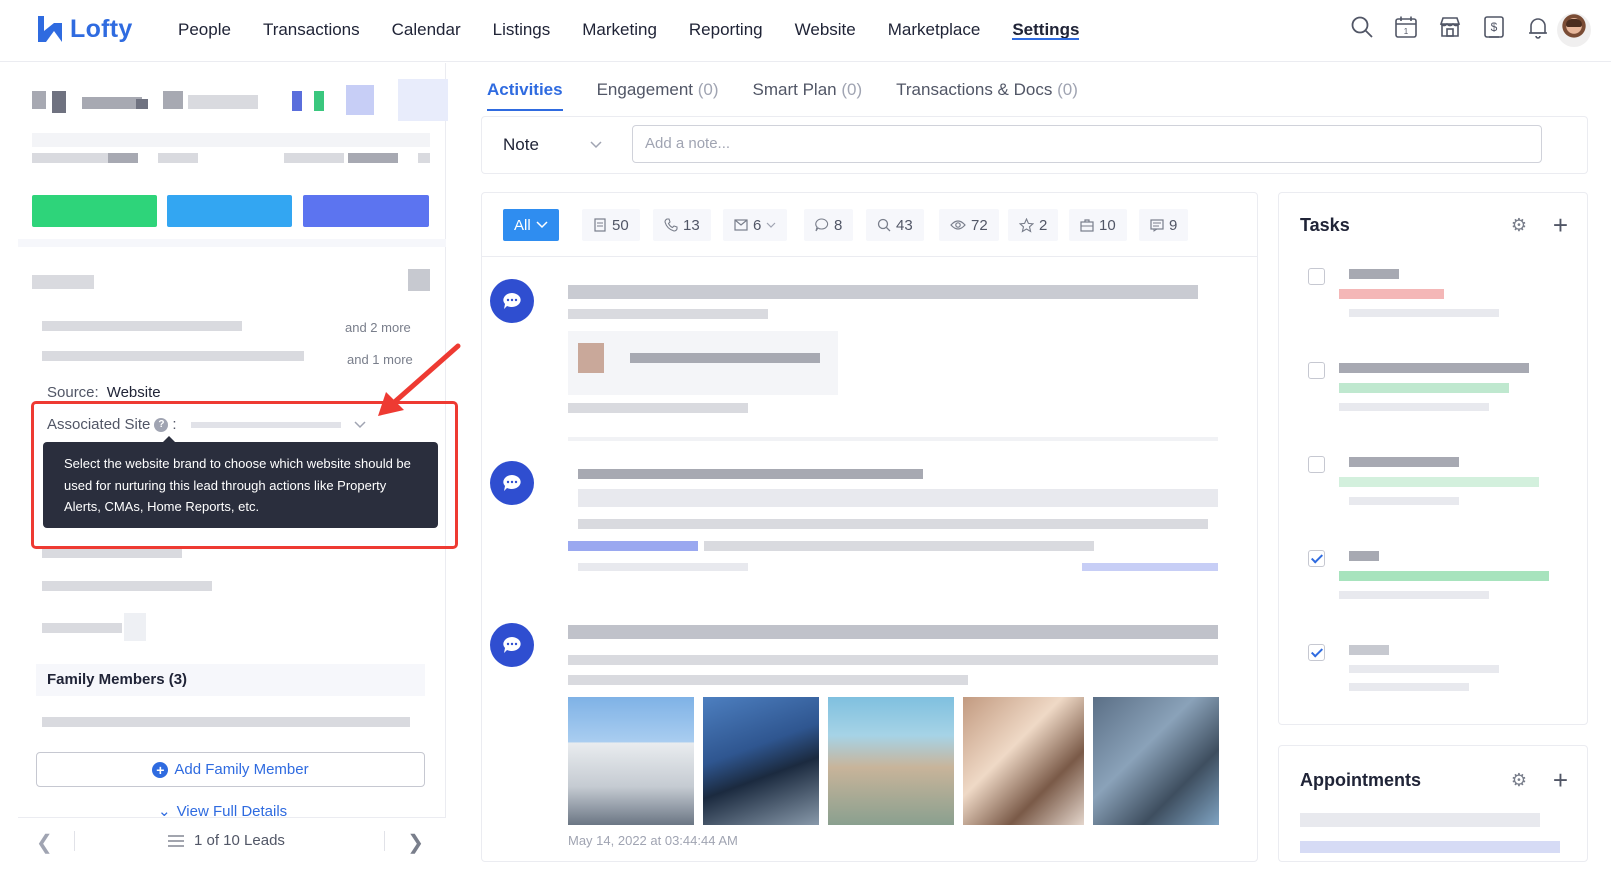 The height and width of the screenshot is (896, 1611). Describe the element at coordinates (1560, 225) in the screenshot. I see `add-task-icon: +` at that location.